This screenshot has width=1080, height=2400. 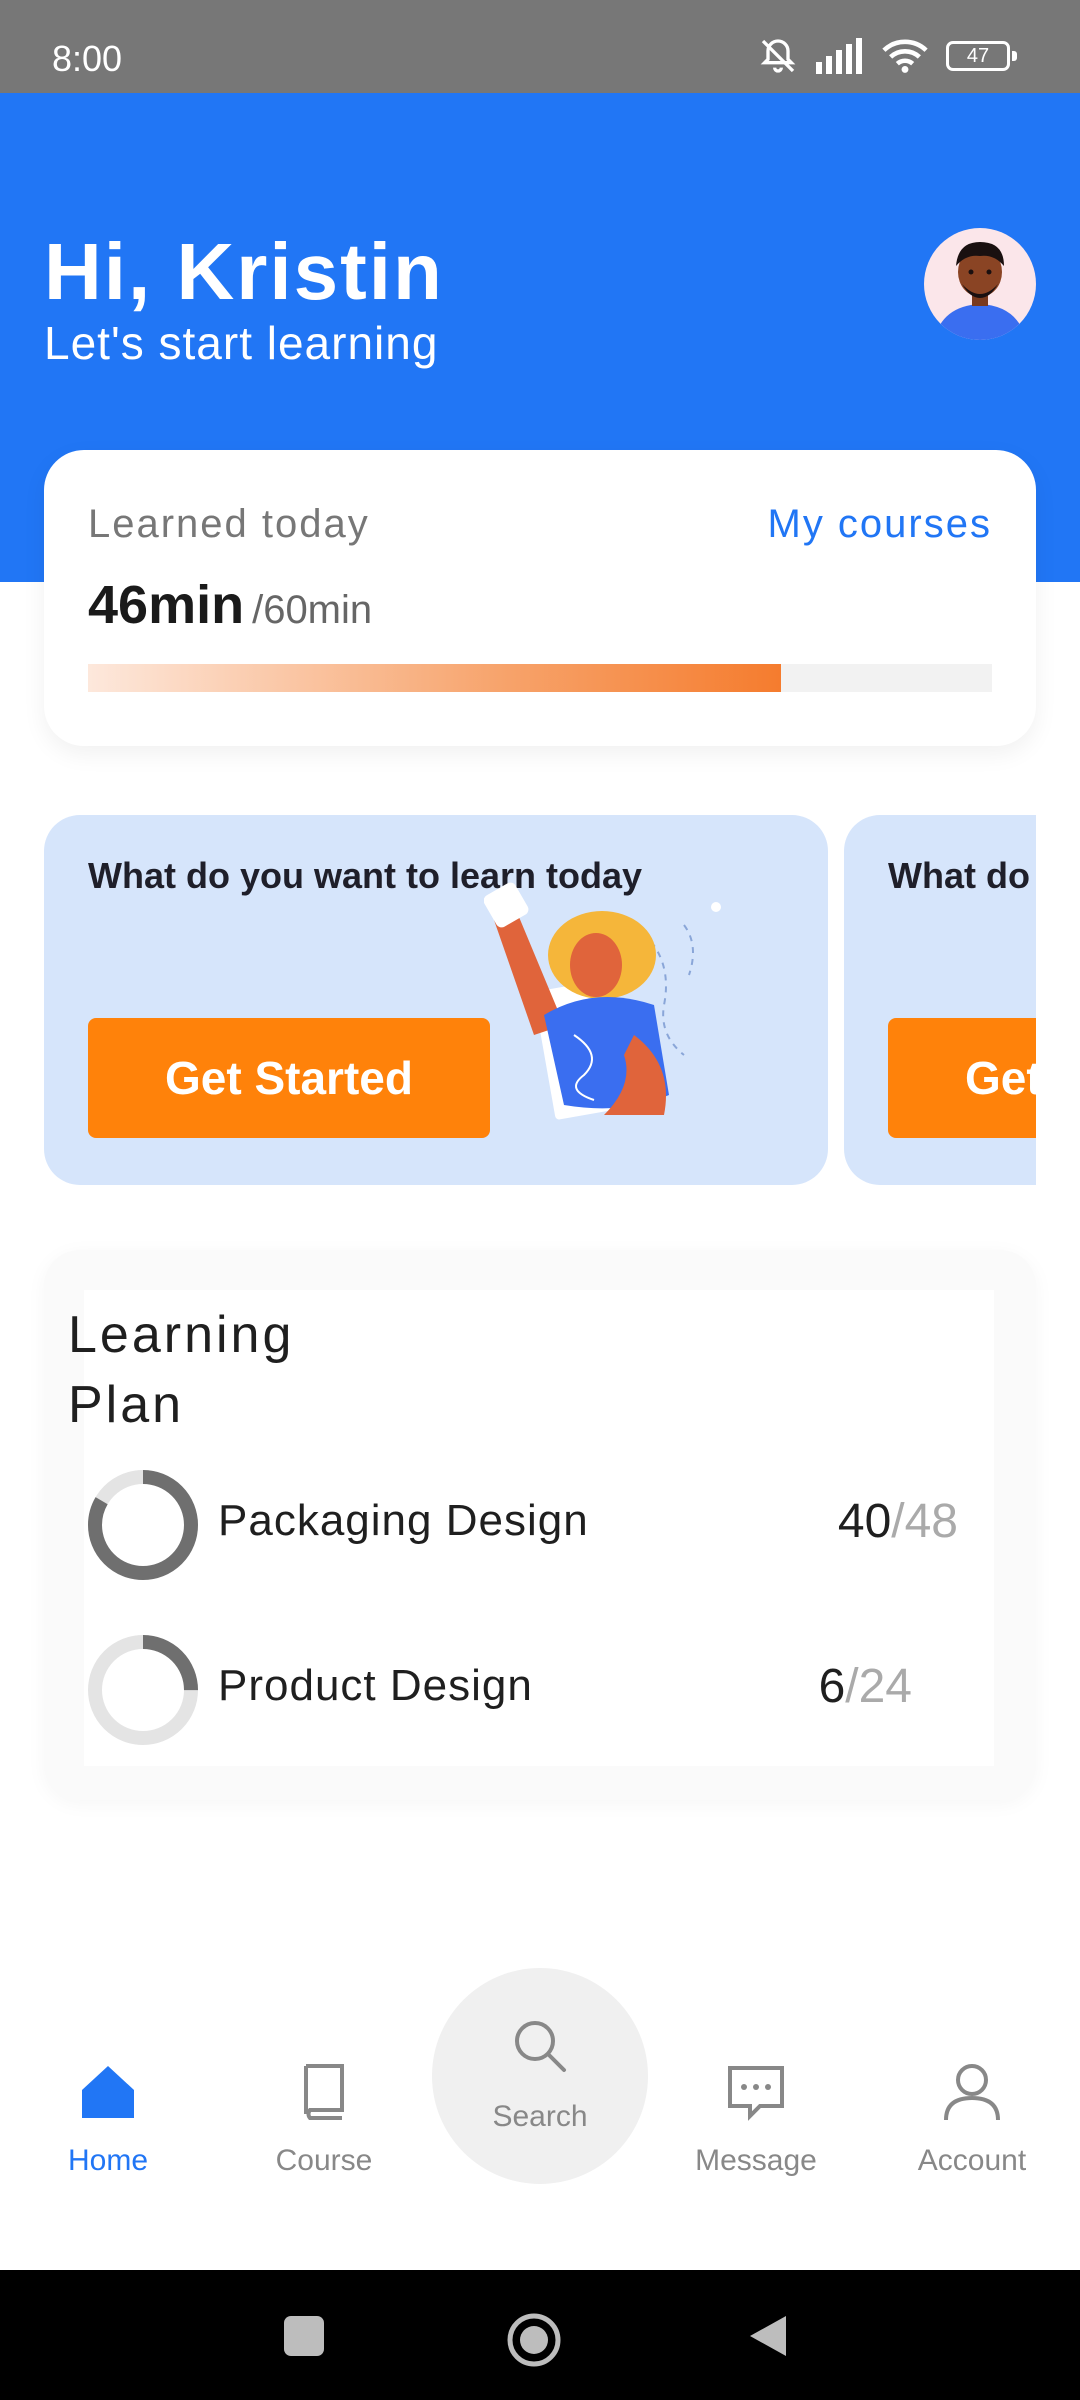 What do you see at coordinates (540, 2076) in the screenshot?
I see `search-button: Search` at bounding box center [540, 2076].